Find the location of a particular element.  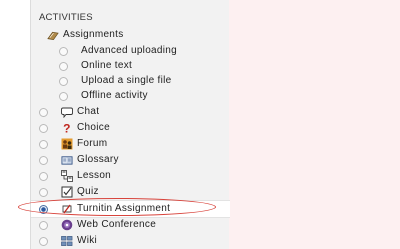

glossary-icon is located at coordinates (67, 160).